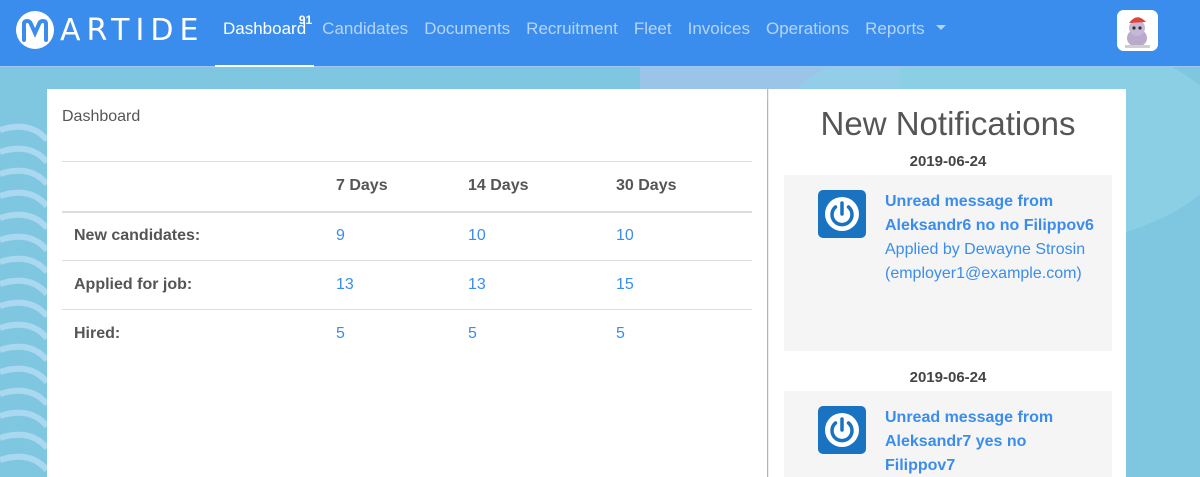 The width and height of the screenshot is (1200, 477). What do you see at coordinates (1137, 30) in the screenshot?
I see `user-avatar` at bounding box center [1137, 30].